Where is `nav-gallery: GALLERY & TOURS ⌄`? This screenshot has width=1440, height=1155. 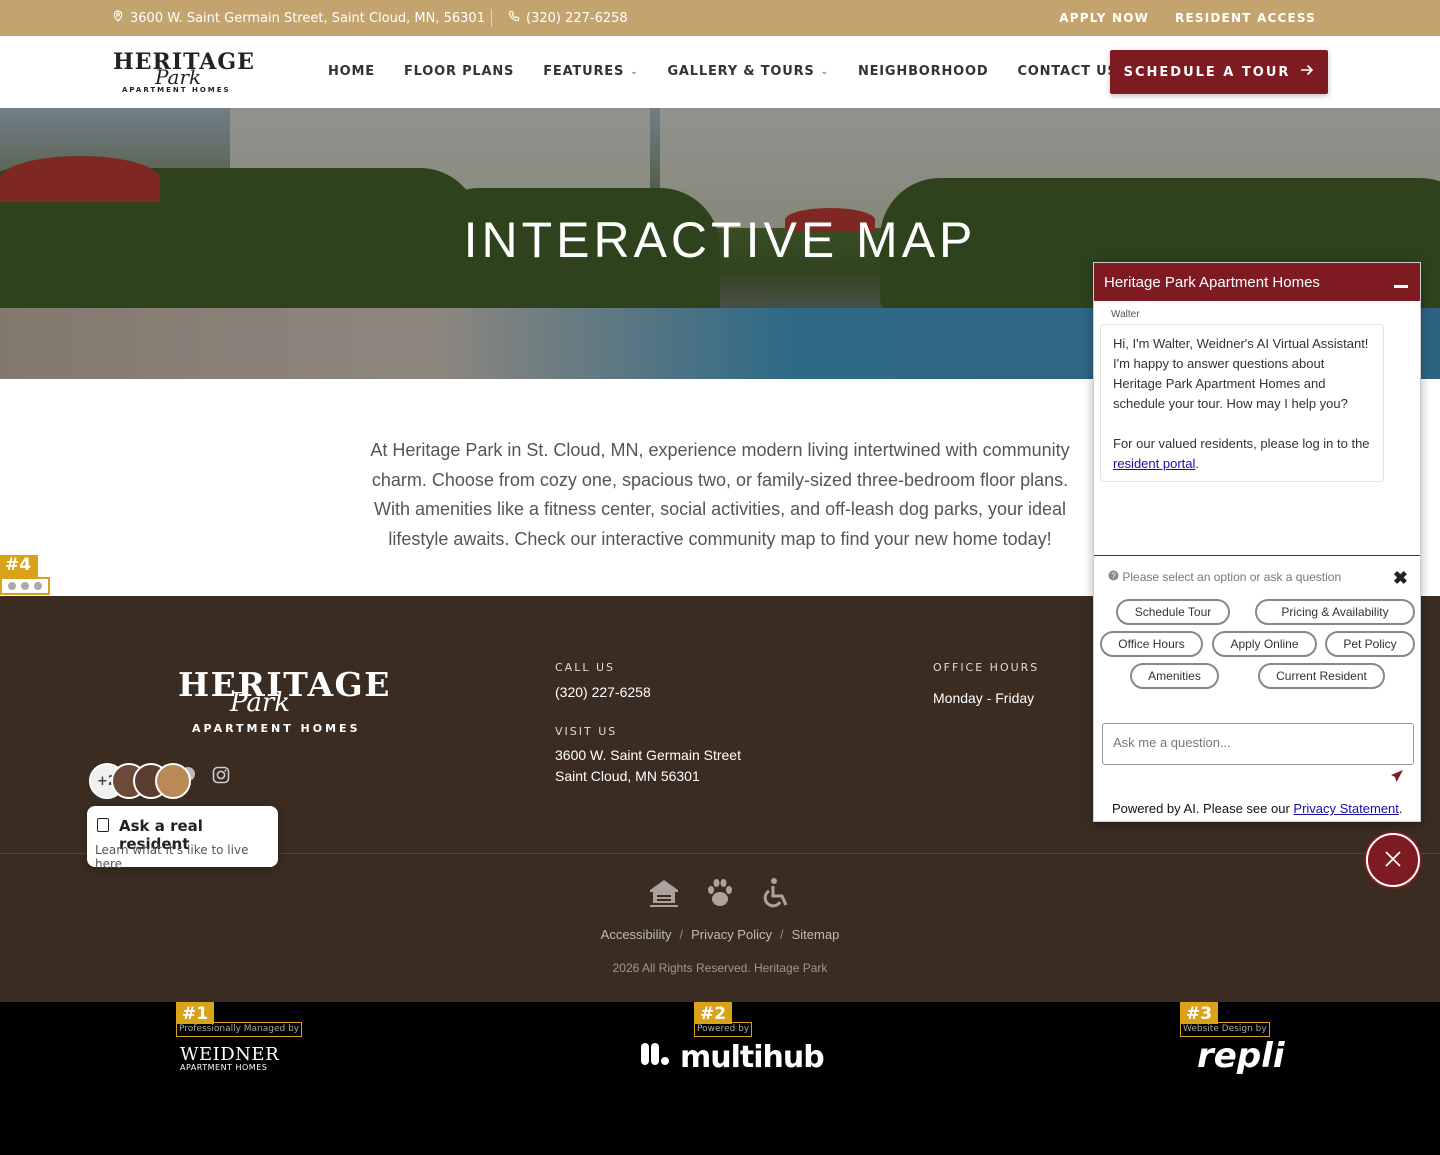 nav-gallery: GALLERY & TOURS ⌄ is located at coordinates (747, 71).